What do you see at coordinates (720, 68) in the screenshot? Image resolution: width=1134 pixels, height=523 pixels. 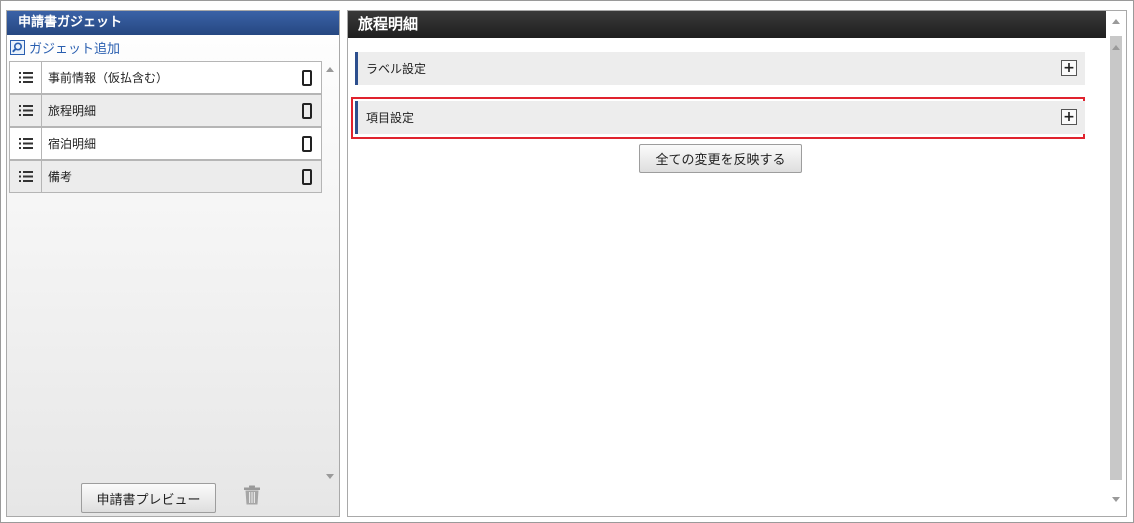 I see `section-label-settings: ラベル設定 +` at bounding box center [720, 68].